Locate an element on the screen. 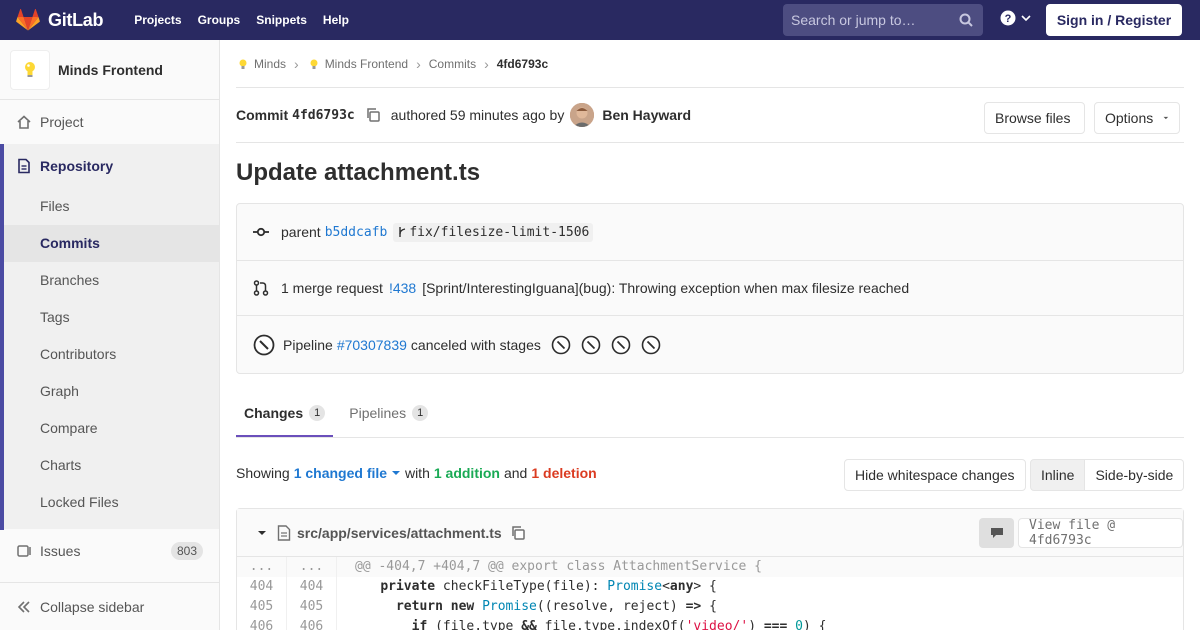  issues-icon is located at coordinates (24, 551).